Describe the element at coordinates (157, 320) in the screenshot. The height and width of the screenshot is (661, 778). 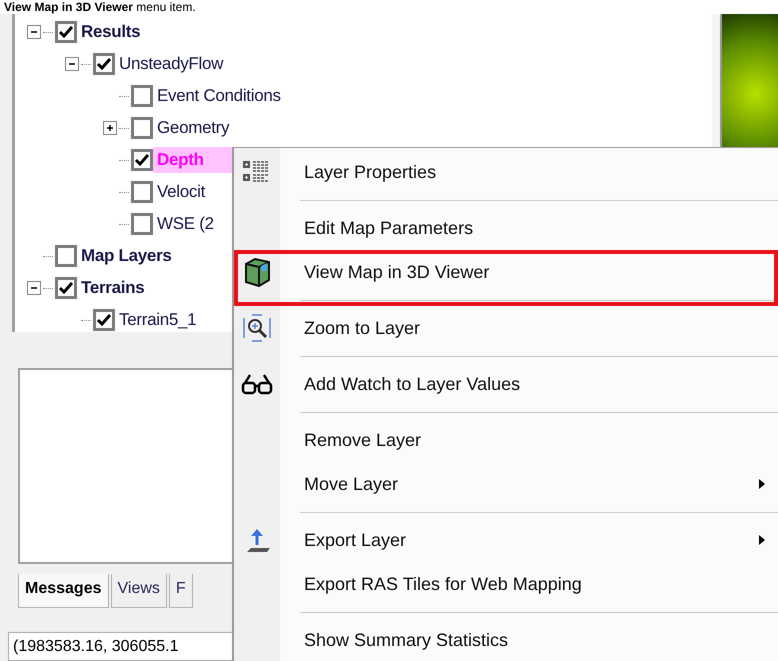
I see `tree-item-label: Terrain5_1` at that location.